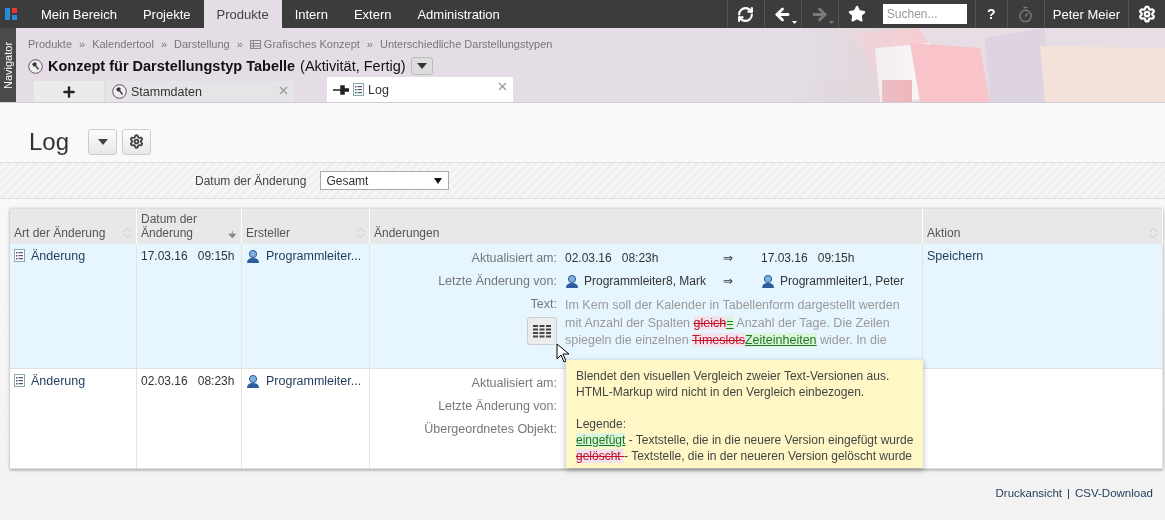  Describe the element at coordinates (50, 44) in the screenshot. I see `breadcrumb-link: Produkte` at that location.